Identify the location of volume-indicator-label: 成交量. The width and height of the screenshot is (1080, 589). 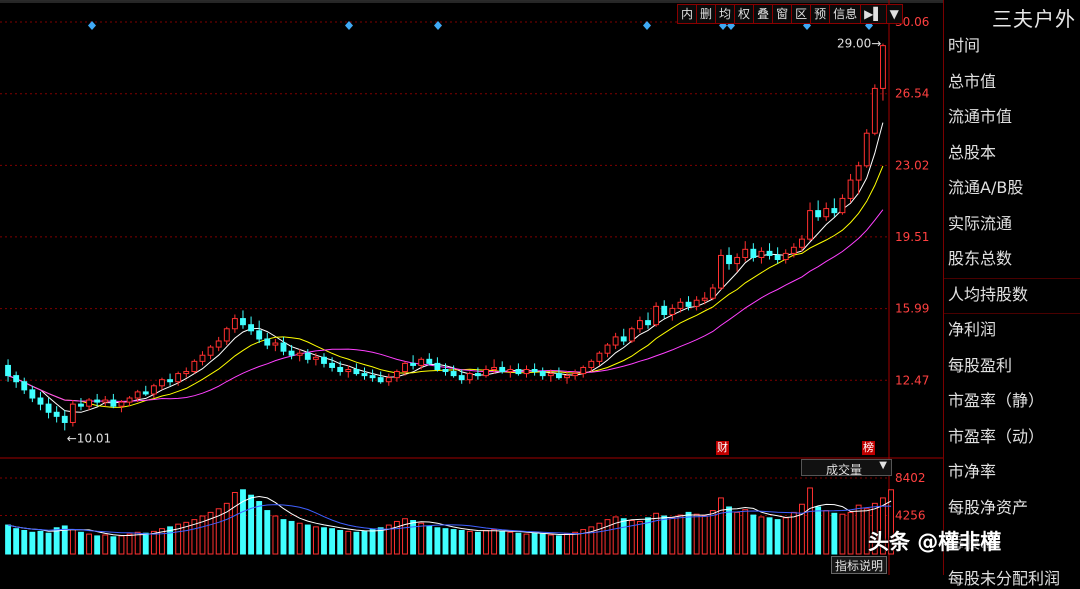
(844, 470).